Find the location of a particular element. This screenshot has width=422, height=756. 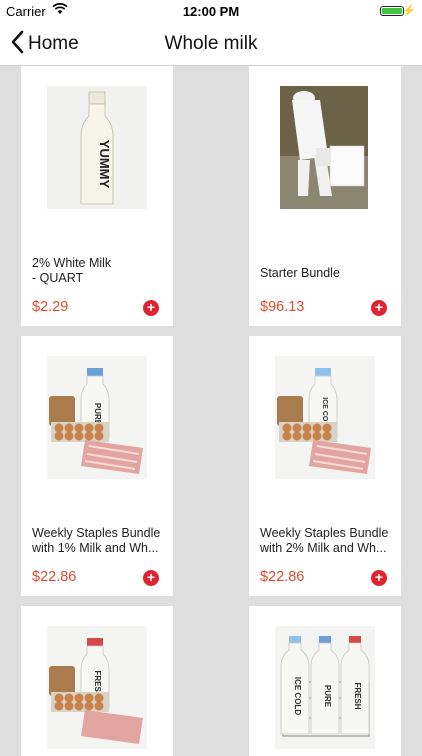

product-image: ICE COLD is located at coordinates (325, 417).